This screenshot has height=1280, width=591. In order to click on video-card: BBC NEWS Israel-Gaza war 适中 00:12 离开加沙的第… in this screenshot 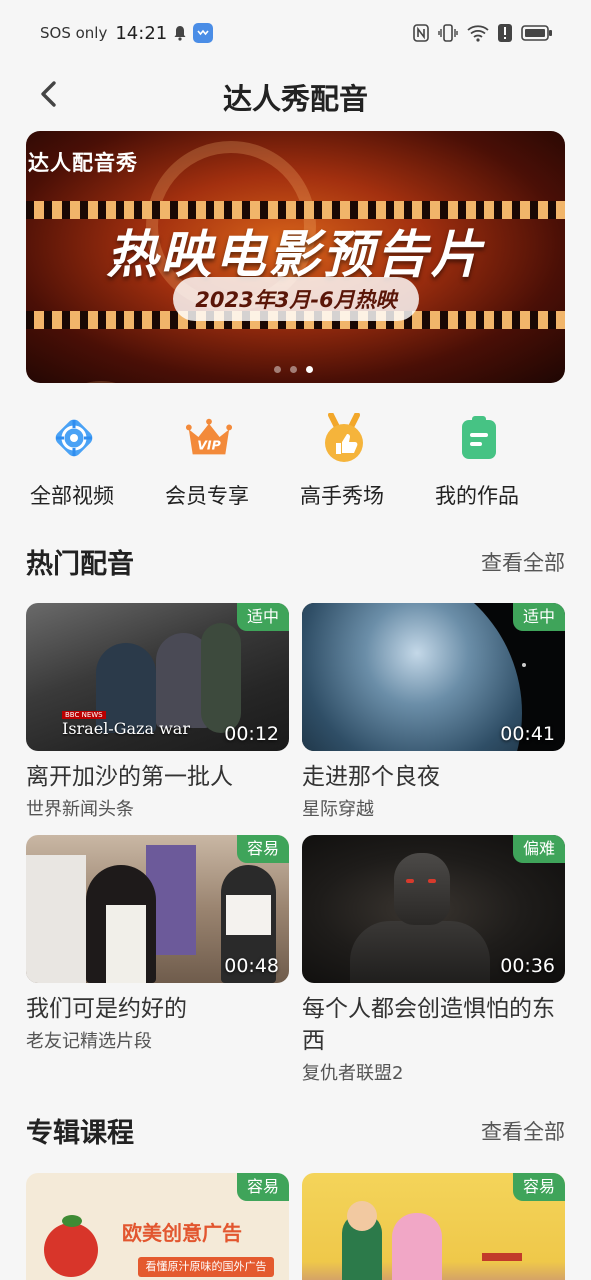, I will do `click(157, 712)`.